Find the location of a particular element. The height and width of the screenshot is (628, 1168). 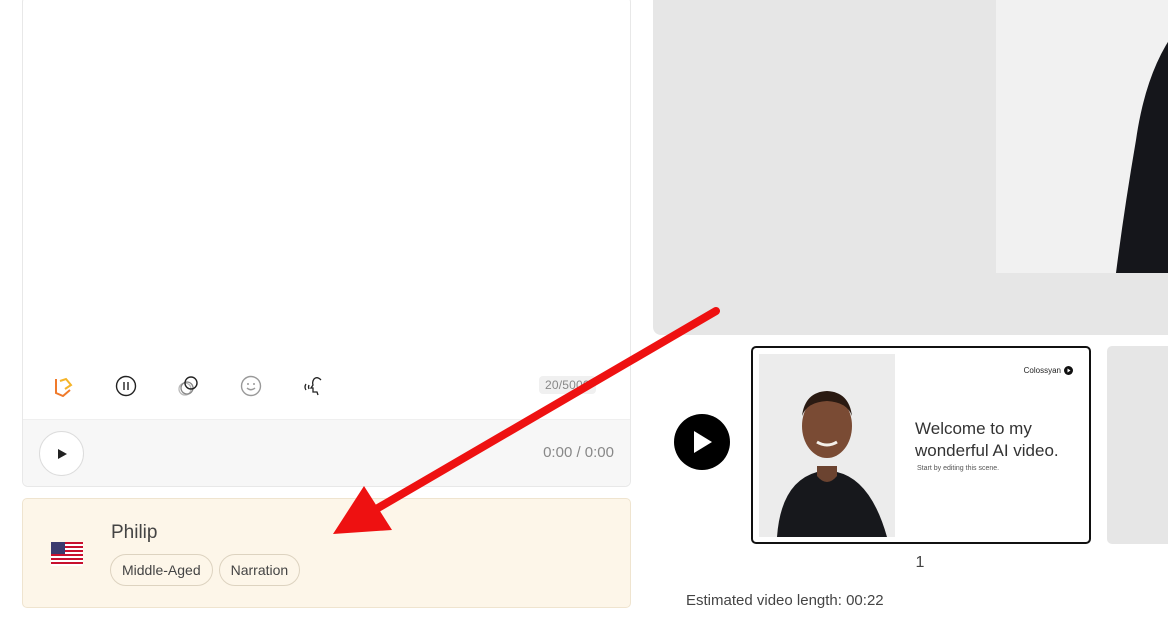

scene-title: Welcome to my wonderful AI video. is located at coordinates (987, 439).